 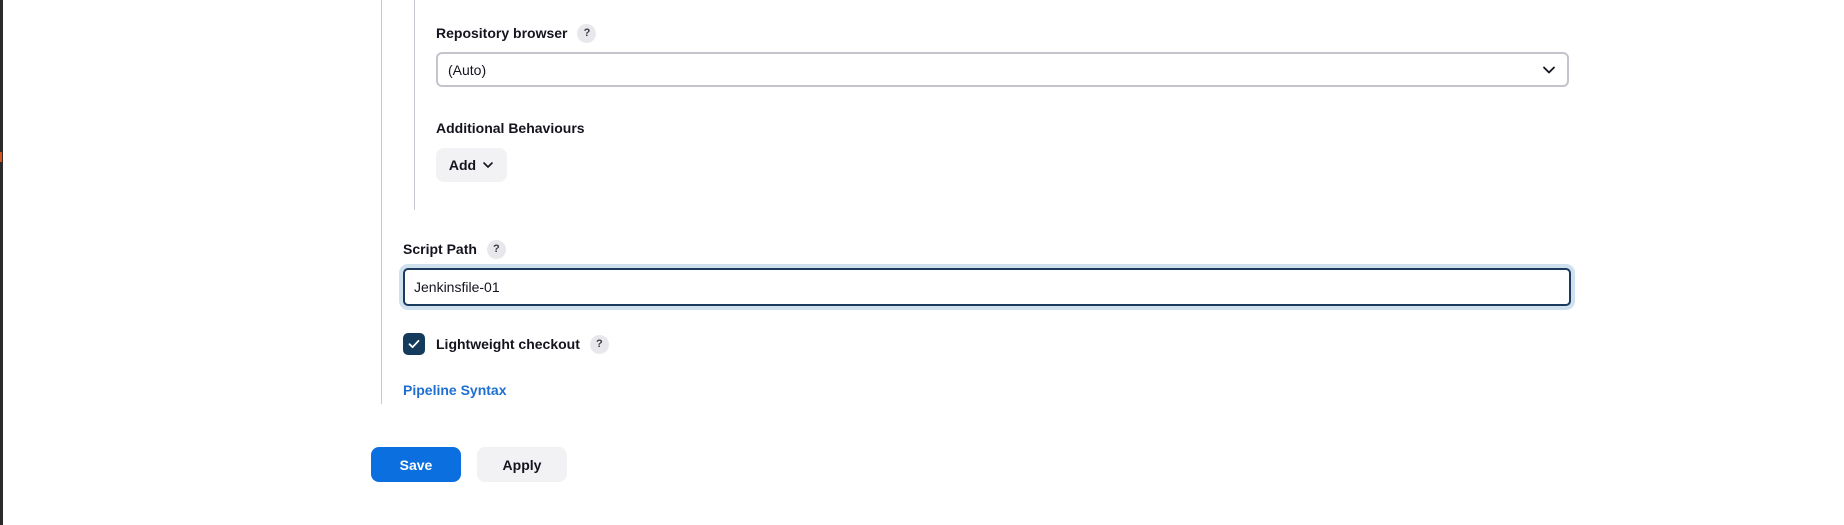 What do you see at coordinates (522, 464) in the screenshot?
I see `apply-button: Apply` at bounding box center [522, 464].